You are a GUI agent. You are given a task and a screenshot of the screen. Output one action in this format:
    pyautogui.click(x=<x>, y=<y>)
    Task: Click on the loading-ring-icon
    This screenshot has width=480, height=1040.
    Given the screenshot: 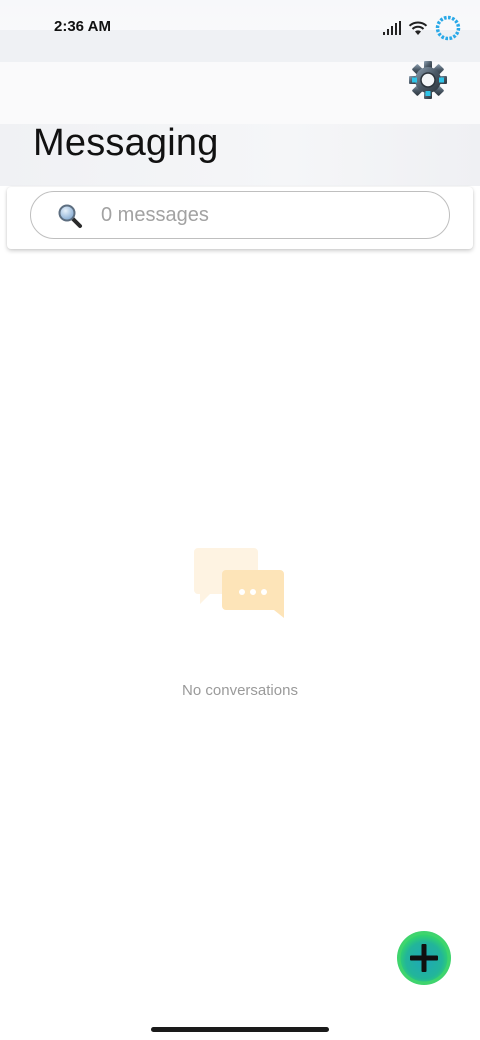 What is the action you would take?
    pyautogui.click(x=448, y=28)
    